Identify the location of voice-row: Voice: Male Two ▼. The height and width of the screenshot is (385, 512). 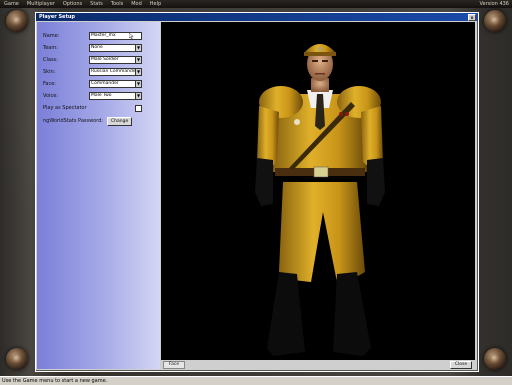
(92, 96).